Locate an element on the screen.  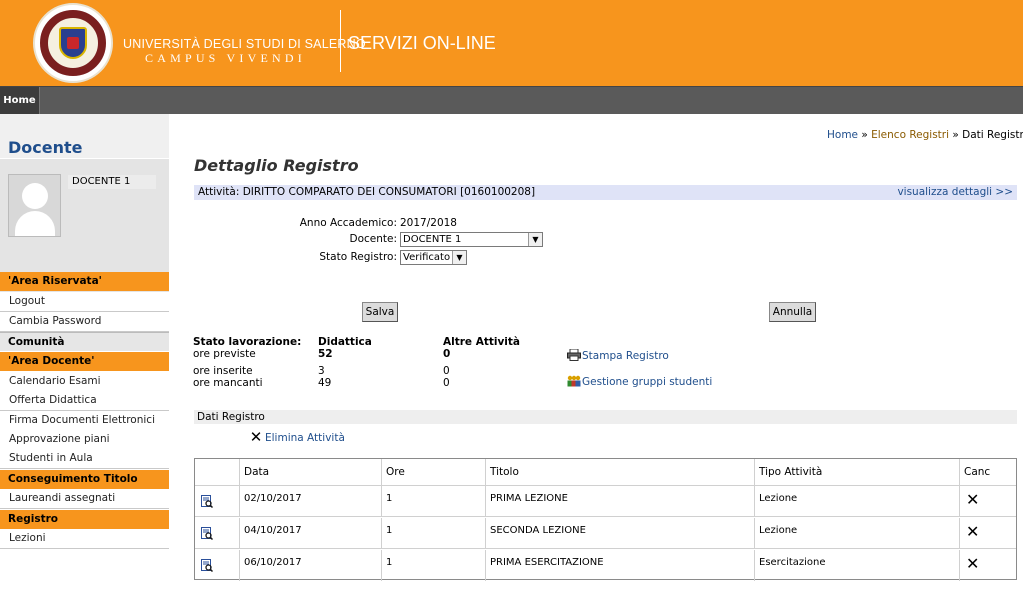
docente-select-value: DOCENTE 1 is located at coordinates (432, 239).